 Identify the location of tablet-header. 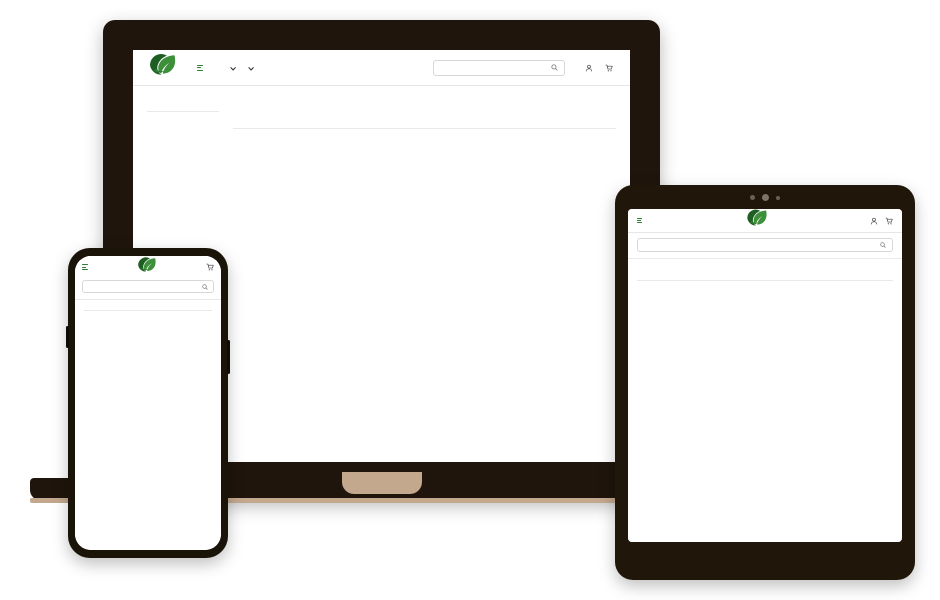
(765, 221).